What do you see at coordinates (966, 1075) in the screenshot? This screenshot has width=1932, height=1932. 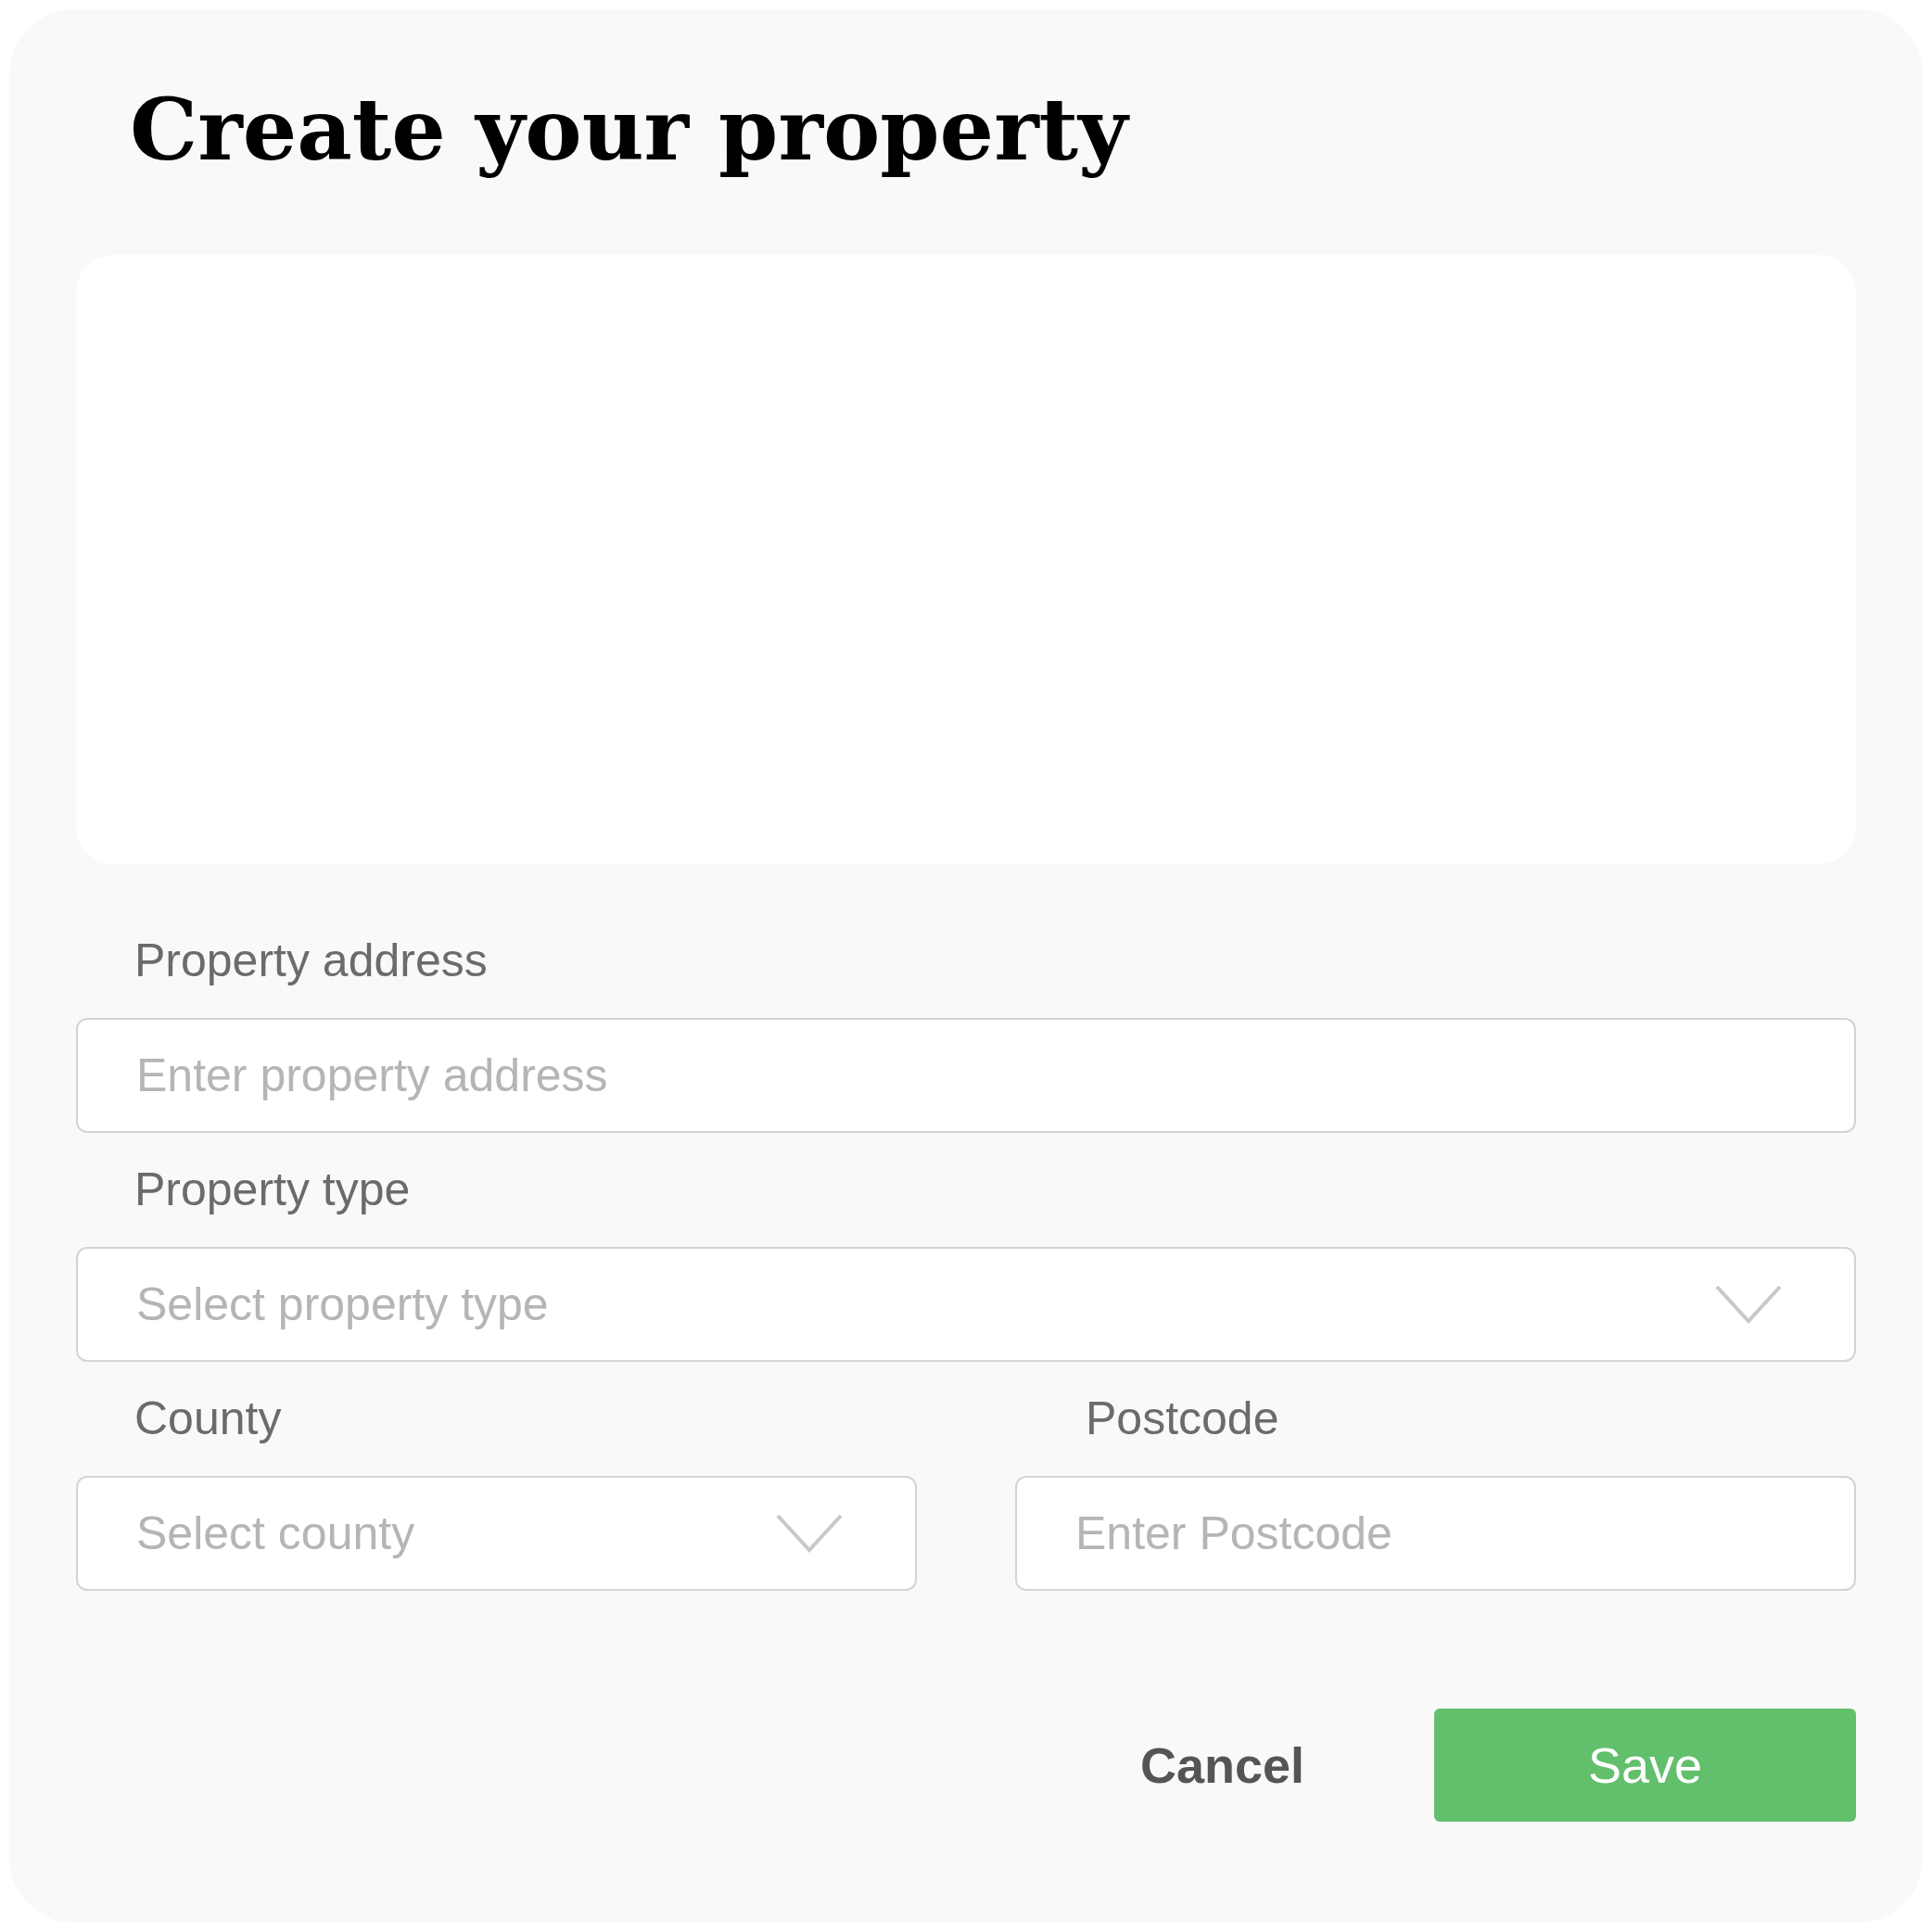 I see `input-field: Enter property address` at bounding box center [966, 1075].